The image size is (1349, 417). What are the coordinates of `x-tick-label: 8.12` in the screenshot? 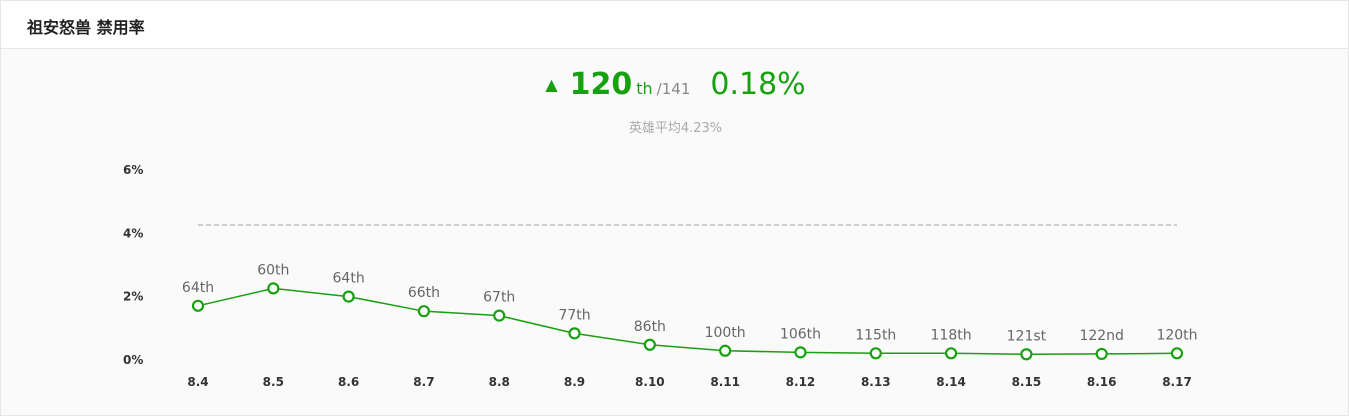 It's located at (801, 382).